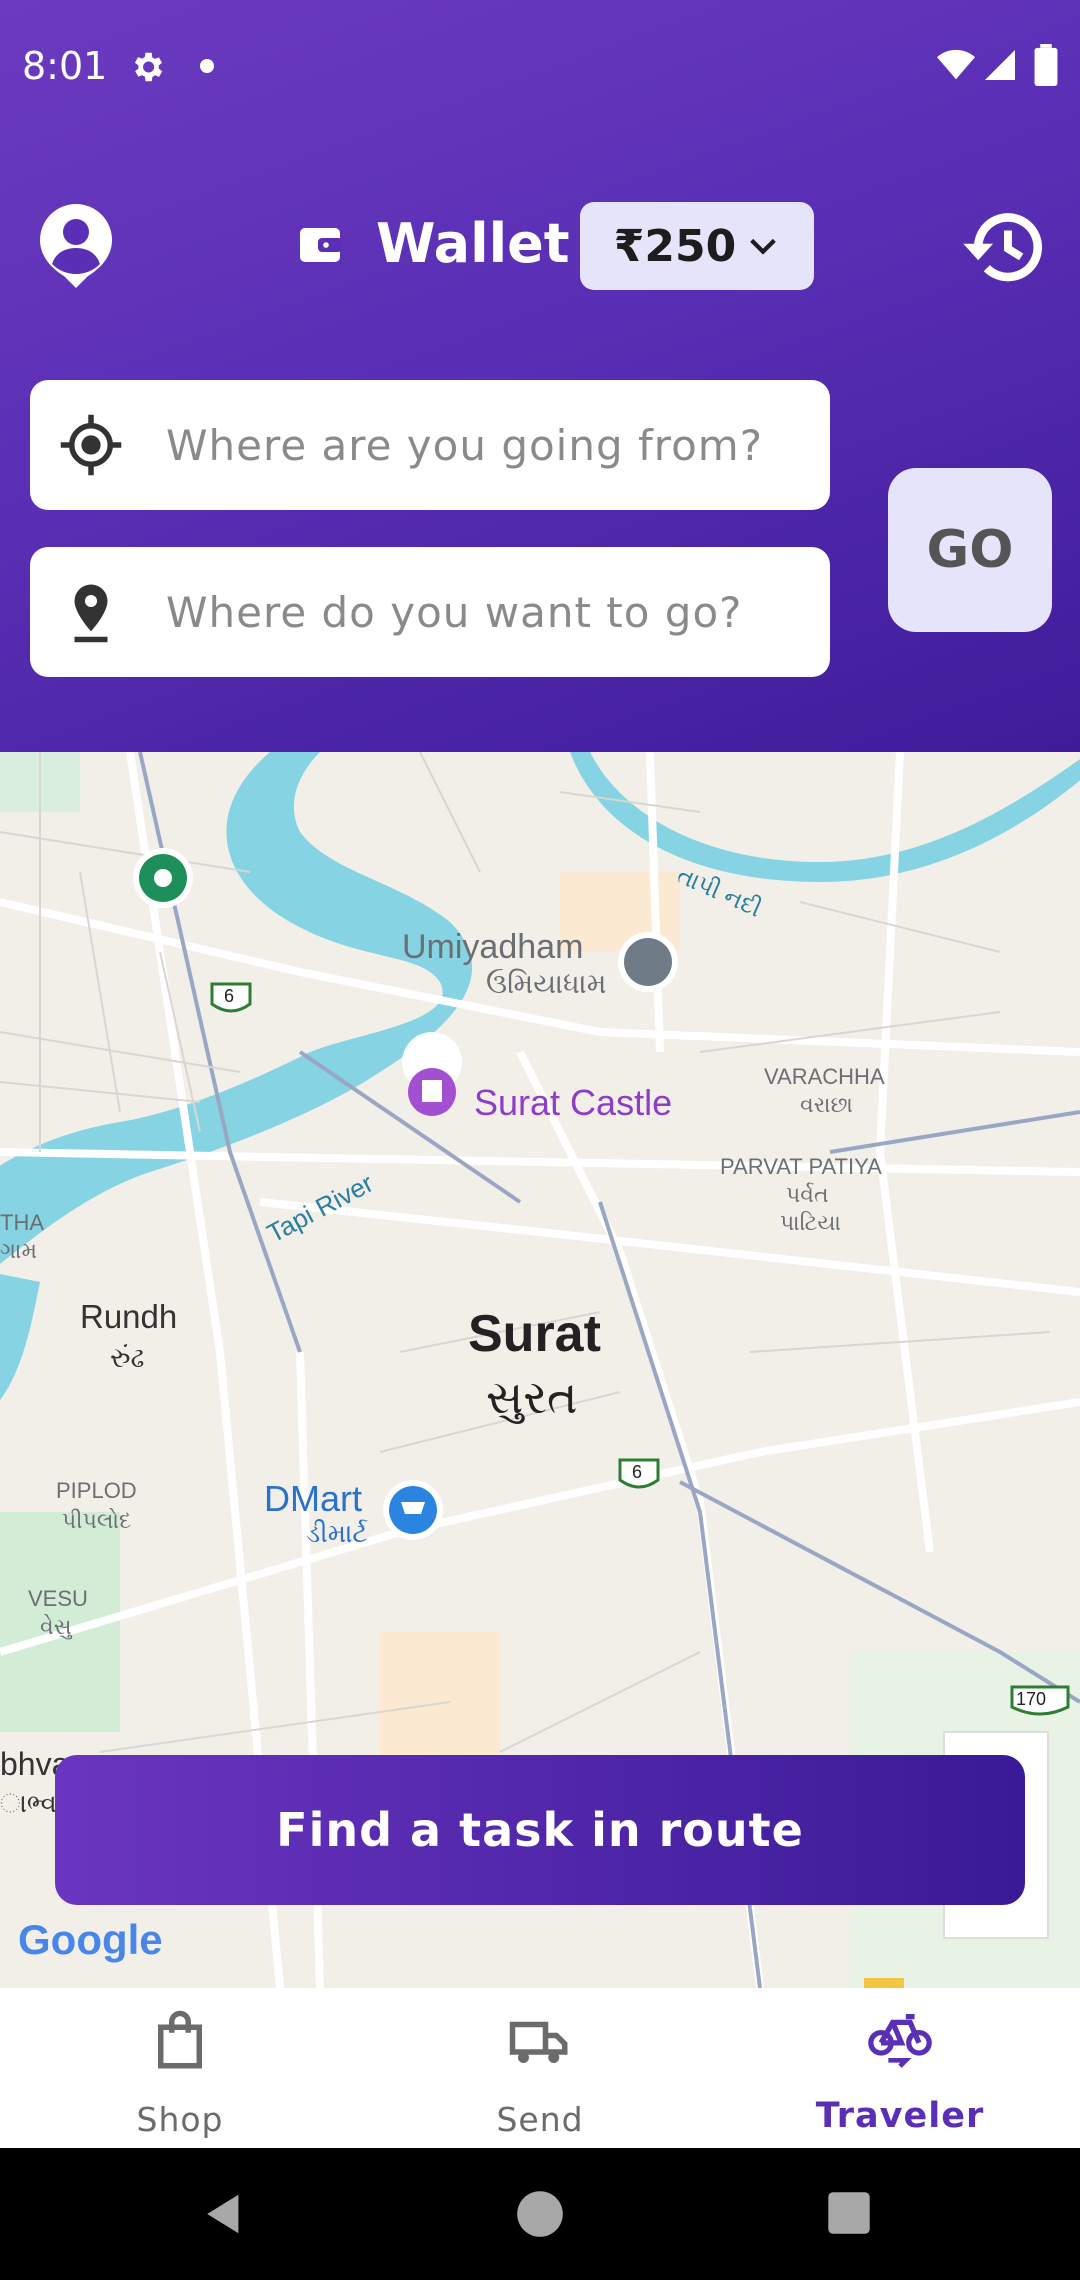  I want to click on map-label-vesu: VESU, so click(58, 1598).